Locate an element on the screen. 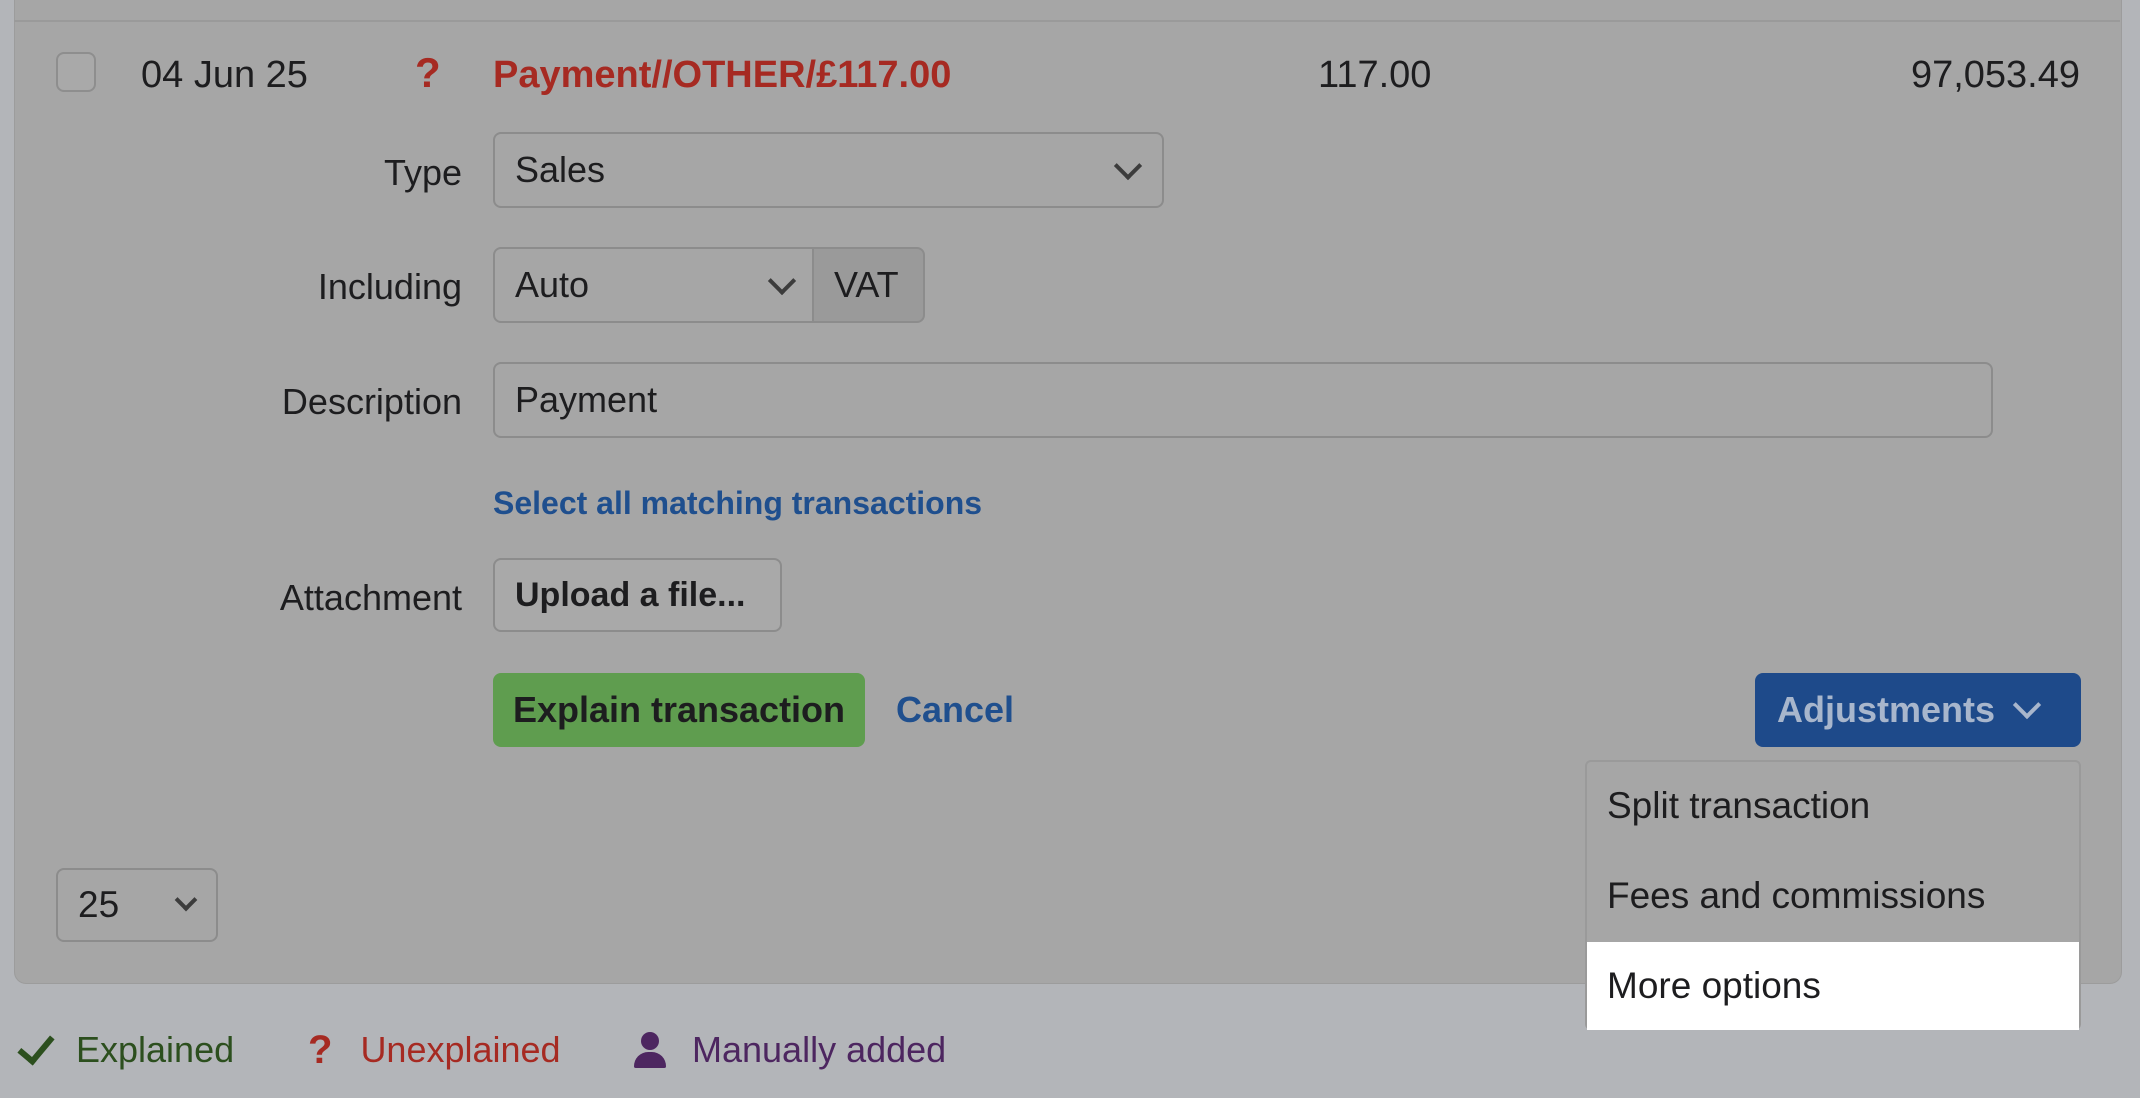  menu-item-split-transaction: Split transaction is located at coordinates (1833, 806).